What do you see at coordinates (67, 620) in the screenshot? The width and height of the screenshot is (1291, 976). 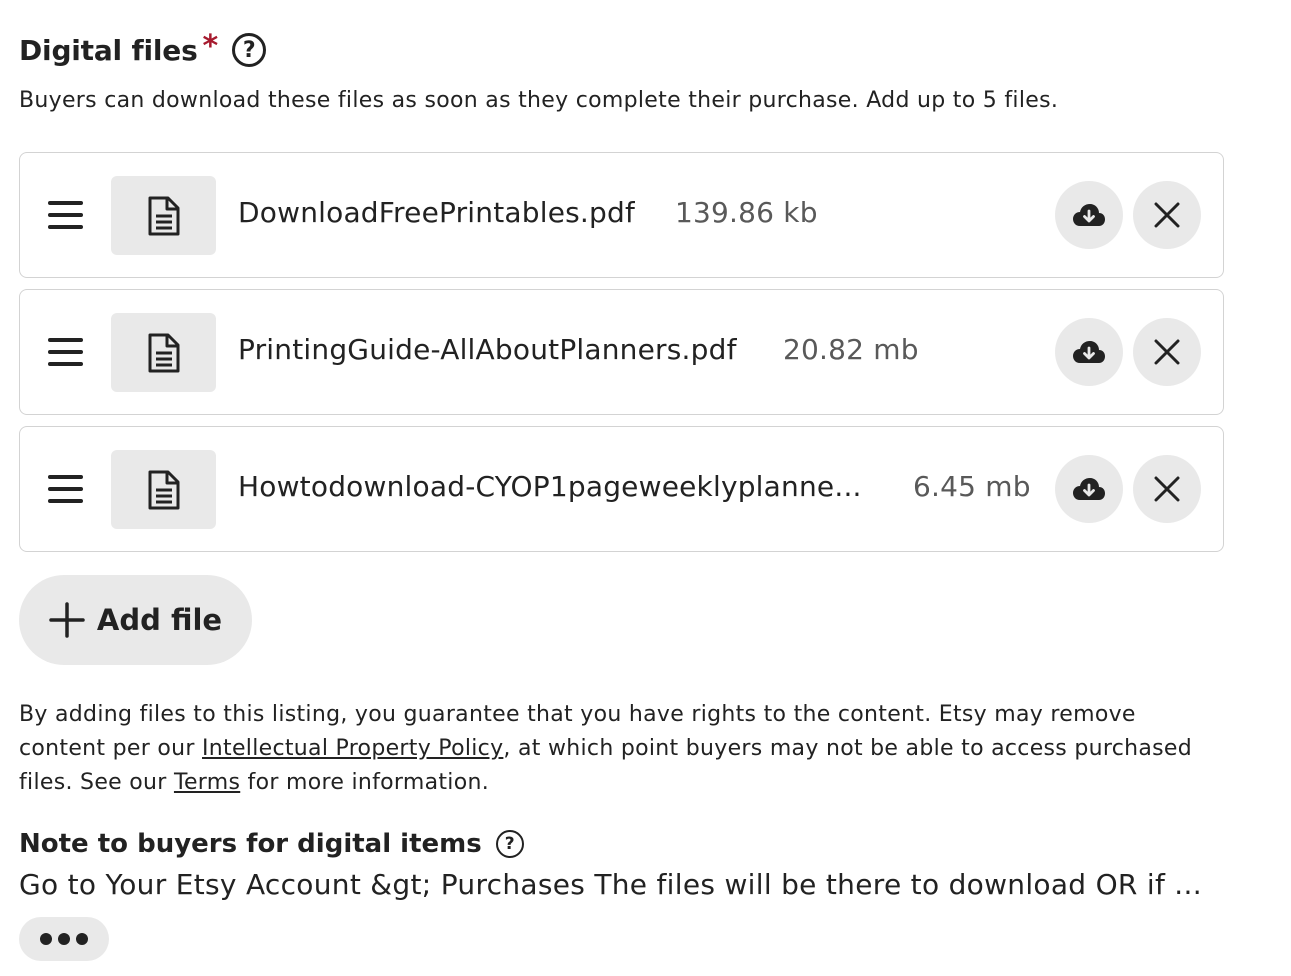 I see `plus-icon` at bounding box center [67, 620].